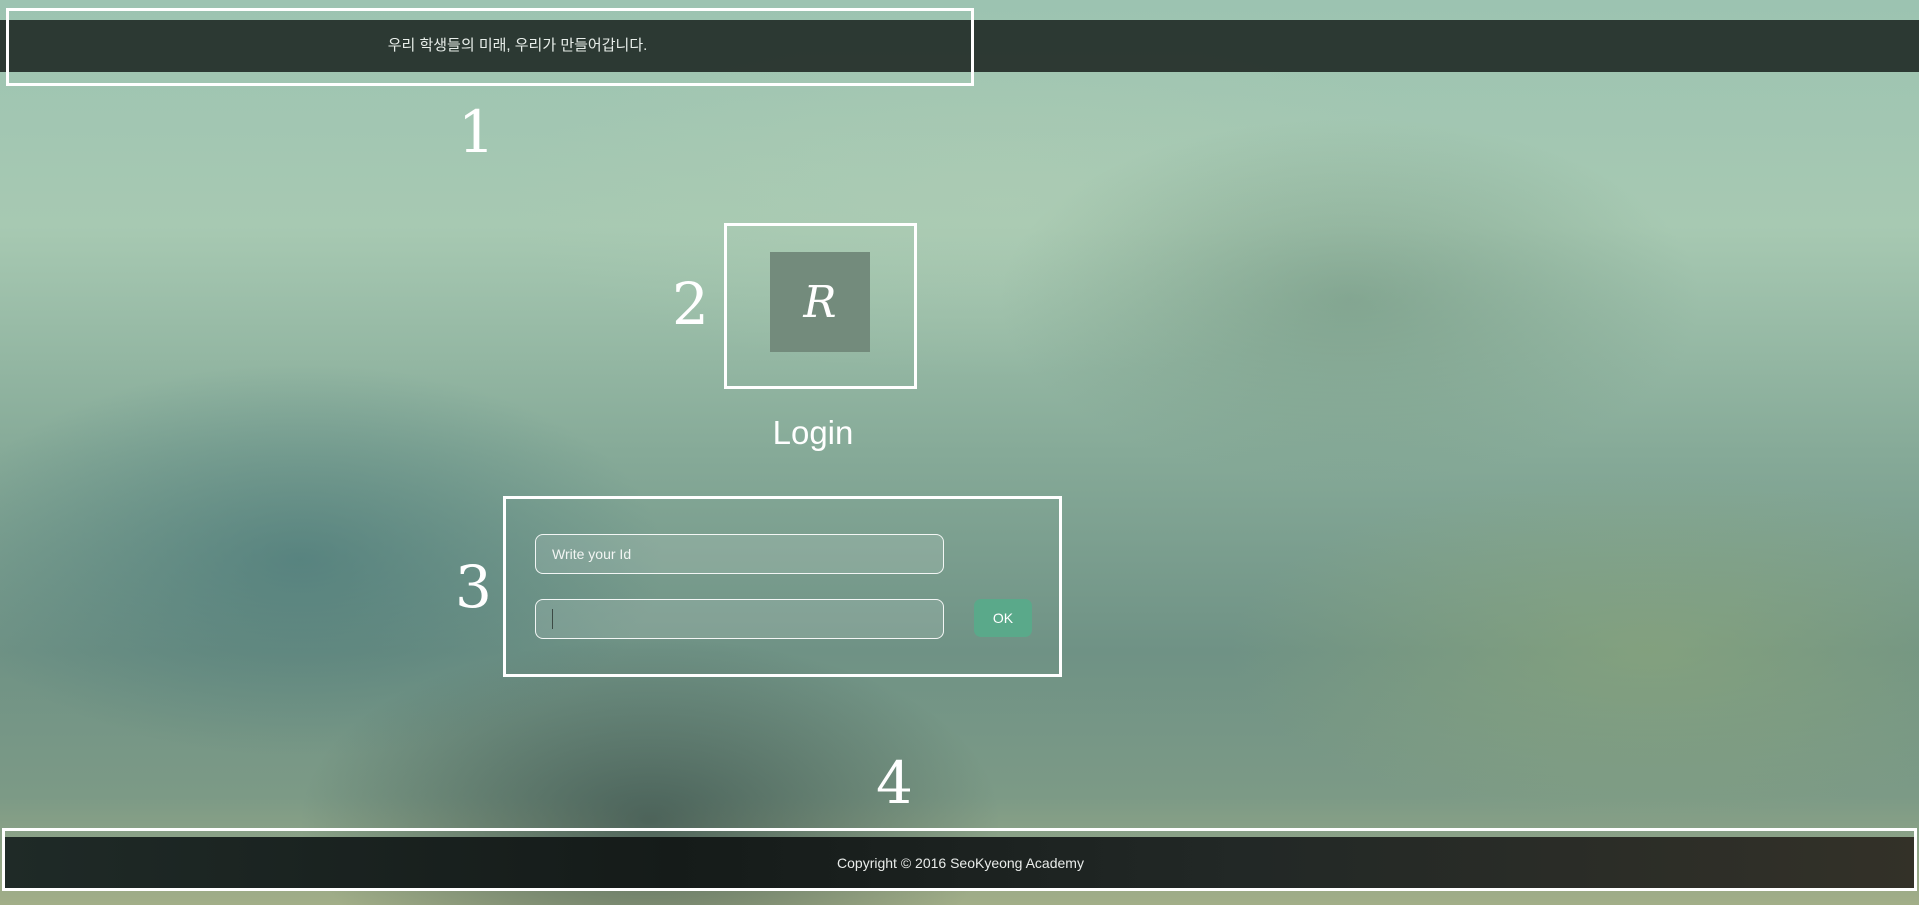  What do you see at coordinates (813, 432) in the screenshot?
I see `login-title: Login` at bounding box center [813, 432].